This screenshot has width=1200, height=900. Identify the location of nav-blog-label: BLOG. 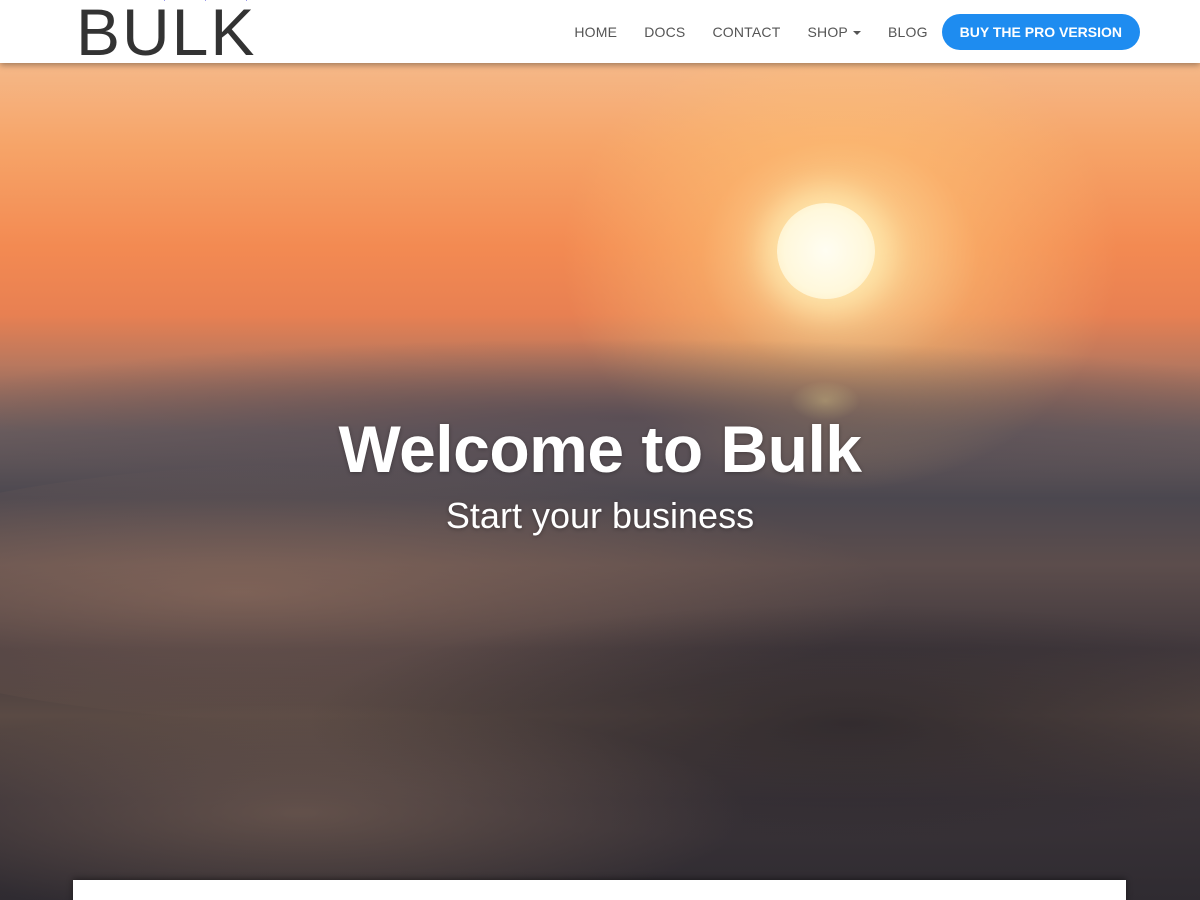
(907, 31).